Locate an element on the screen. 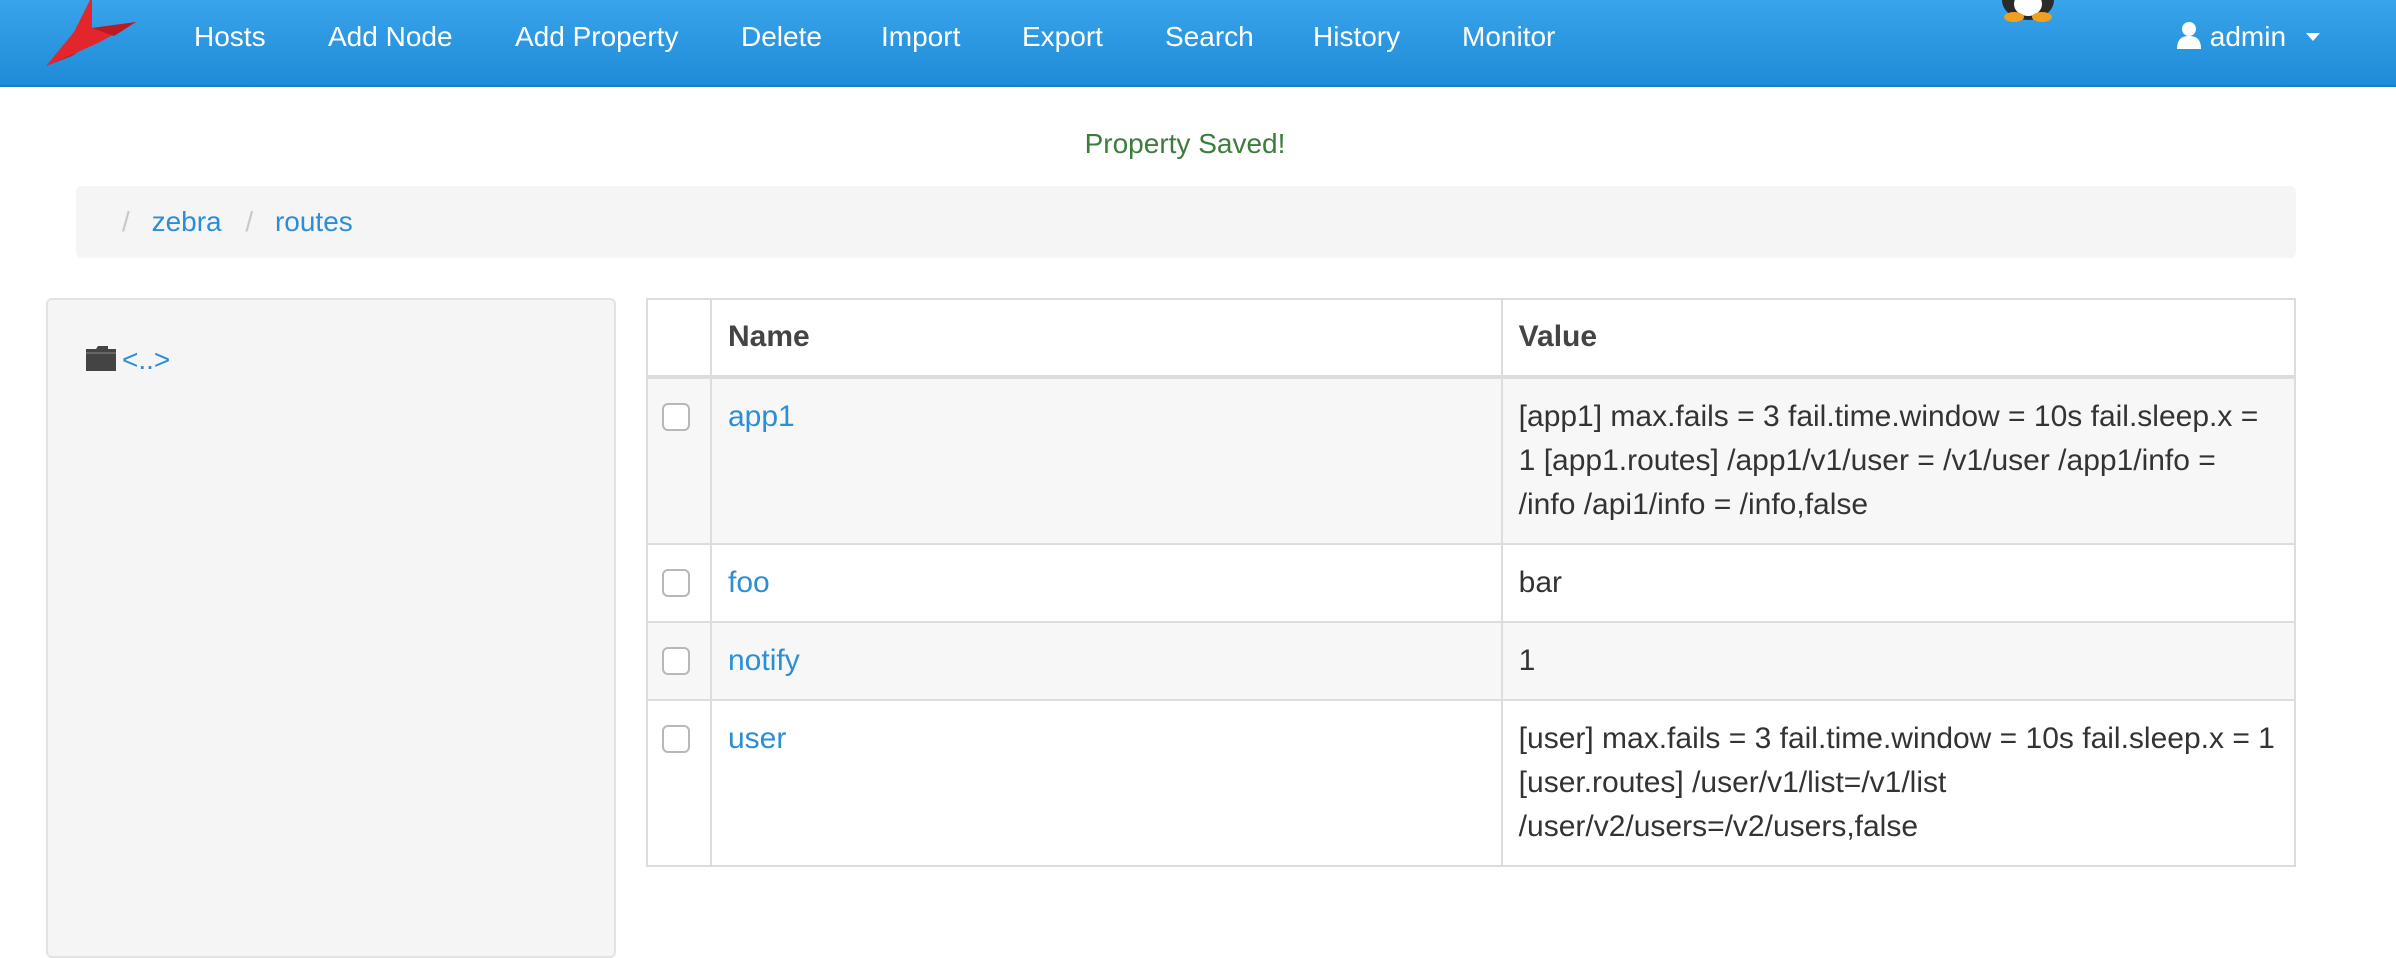 This screenshot has height=958, width=2396. table-header-row: Name Value is located at coordinates (1471, 338).